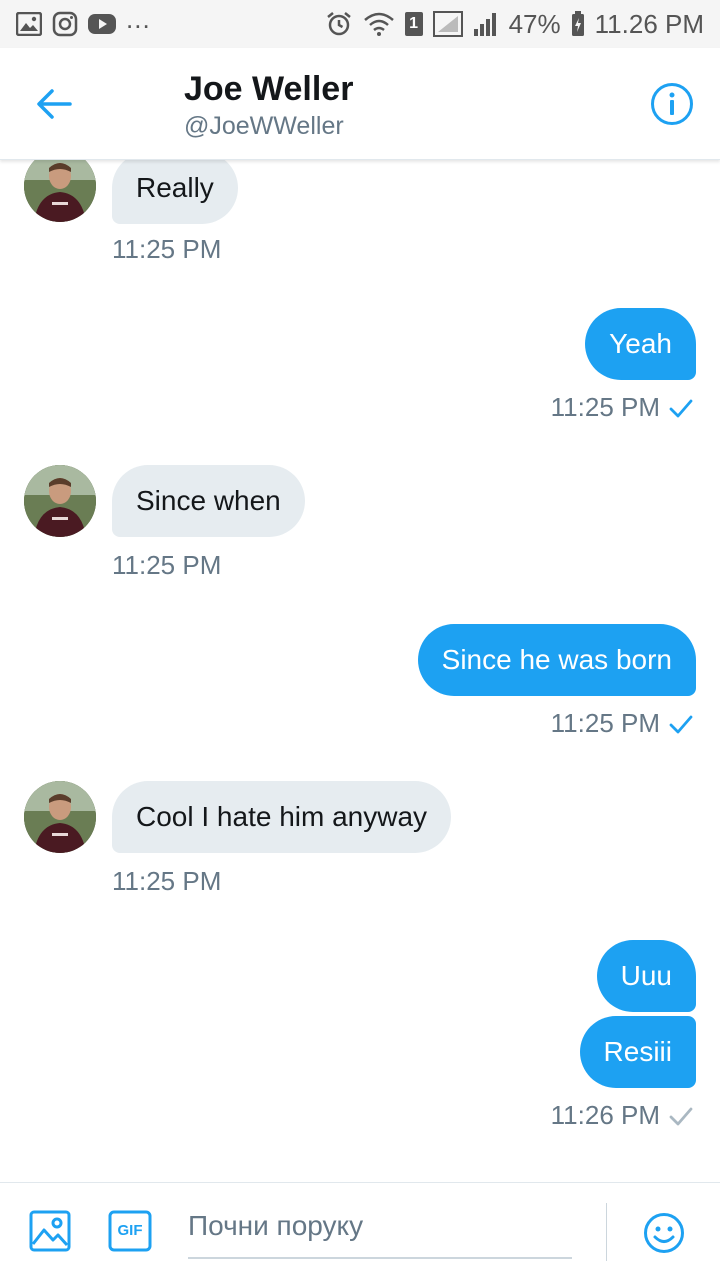 Image resolution: width=720 pixels, height=1280 pixels. I want to click on alarm-icon, so click(339, 24).